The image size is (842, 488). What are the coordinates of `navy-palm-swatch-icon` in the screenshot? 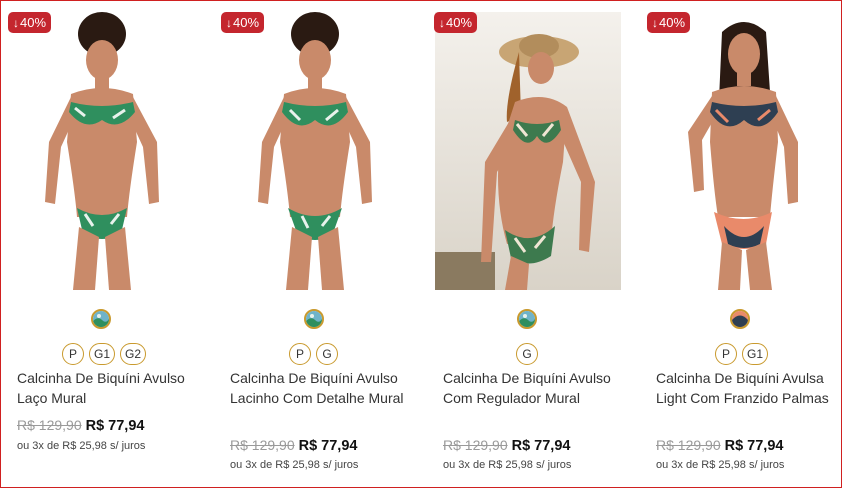 It's located at (740, 319).